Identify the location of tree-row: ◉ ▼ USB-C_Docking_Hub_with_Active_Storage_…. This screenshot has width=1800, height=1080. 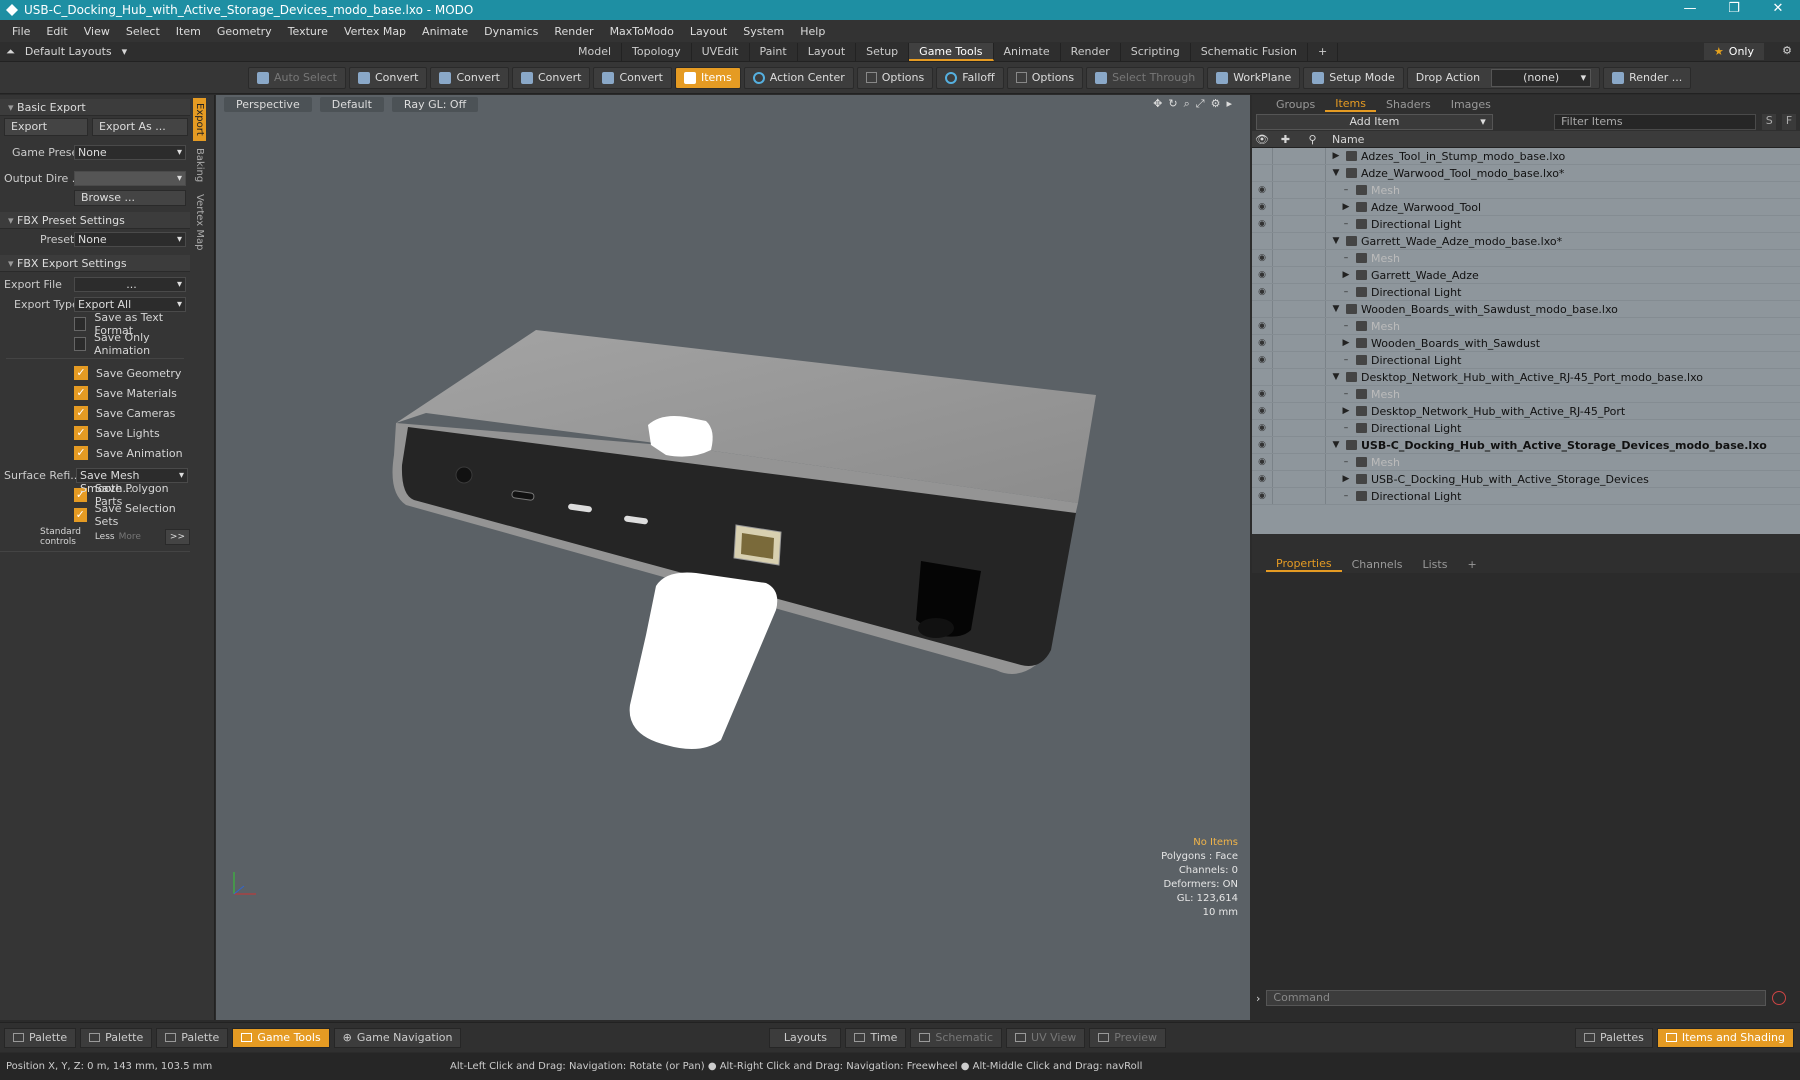
(1526, 445).